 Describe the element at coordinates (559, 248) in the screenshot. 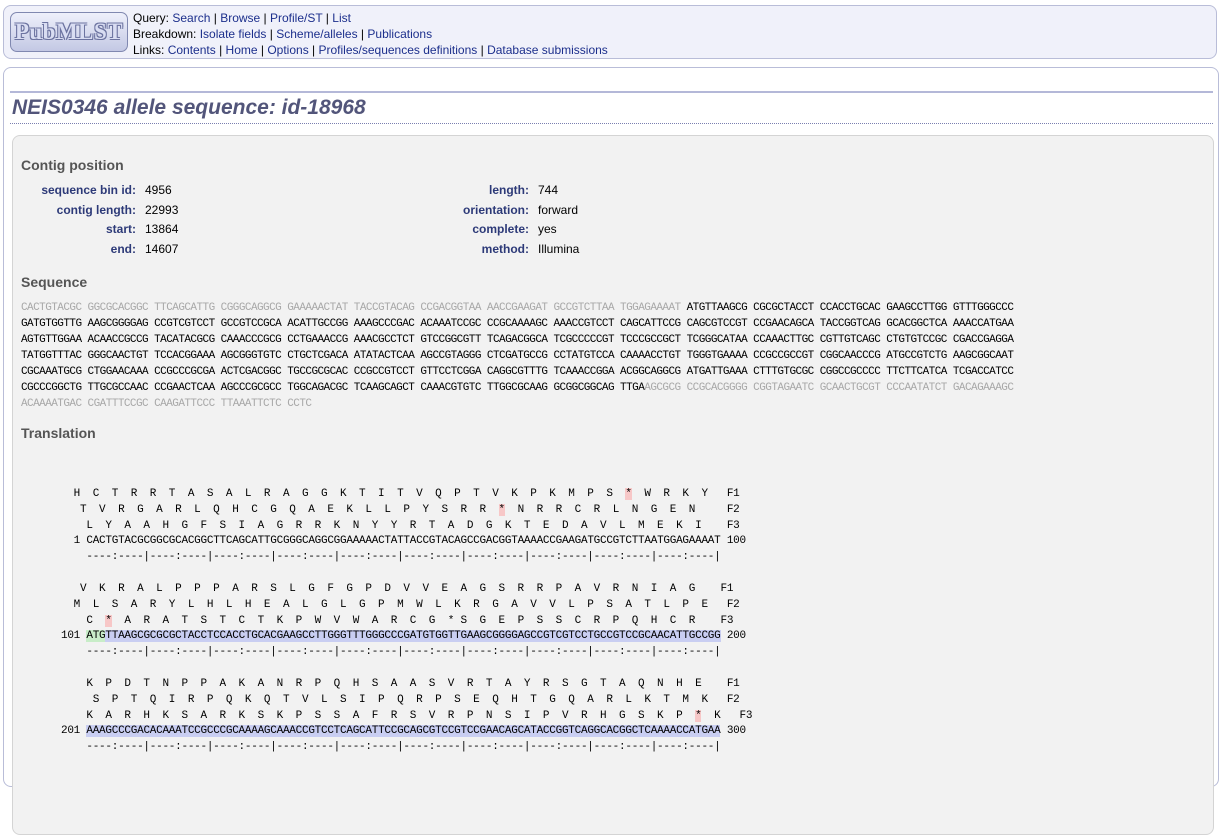

I see `field-value: Illumina` at that location.